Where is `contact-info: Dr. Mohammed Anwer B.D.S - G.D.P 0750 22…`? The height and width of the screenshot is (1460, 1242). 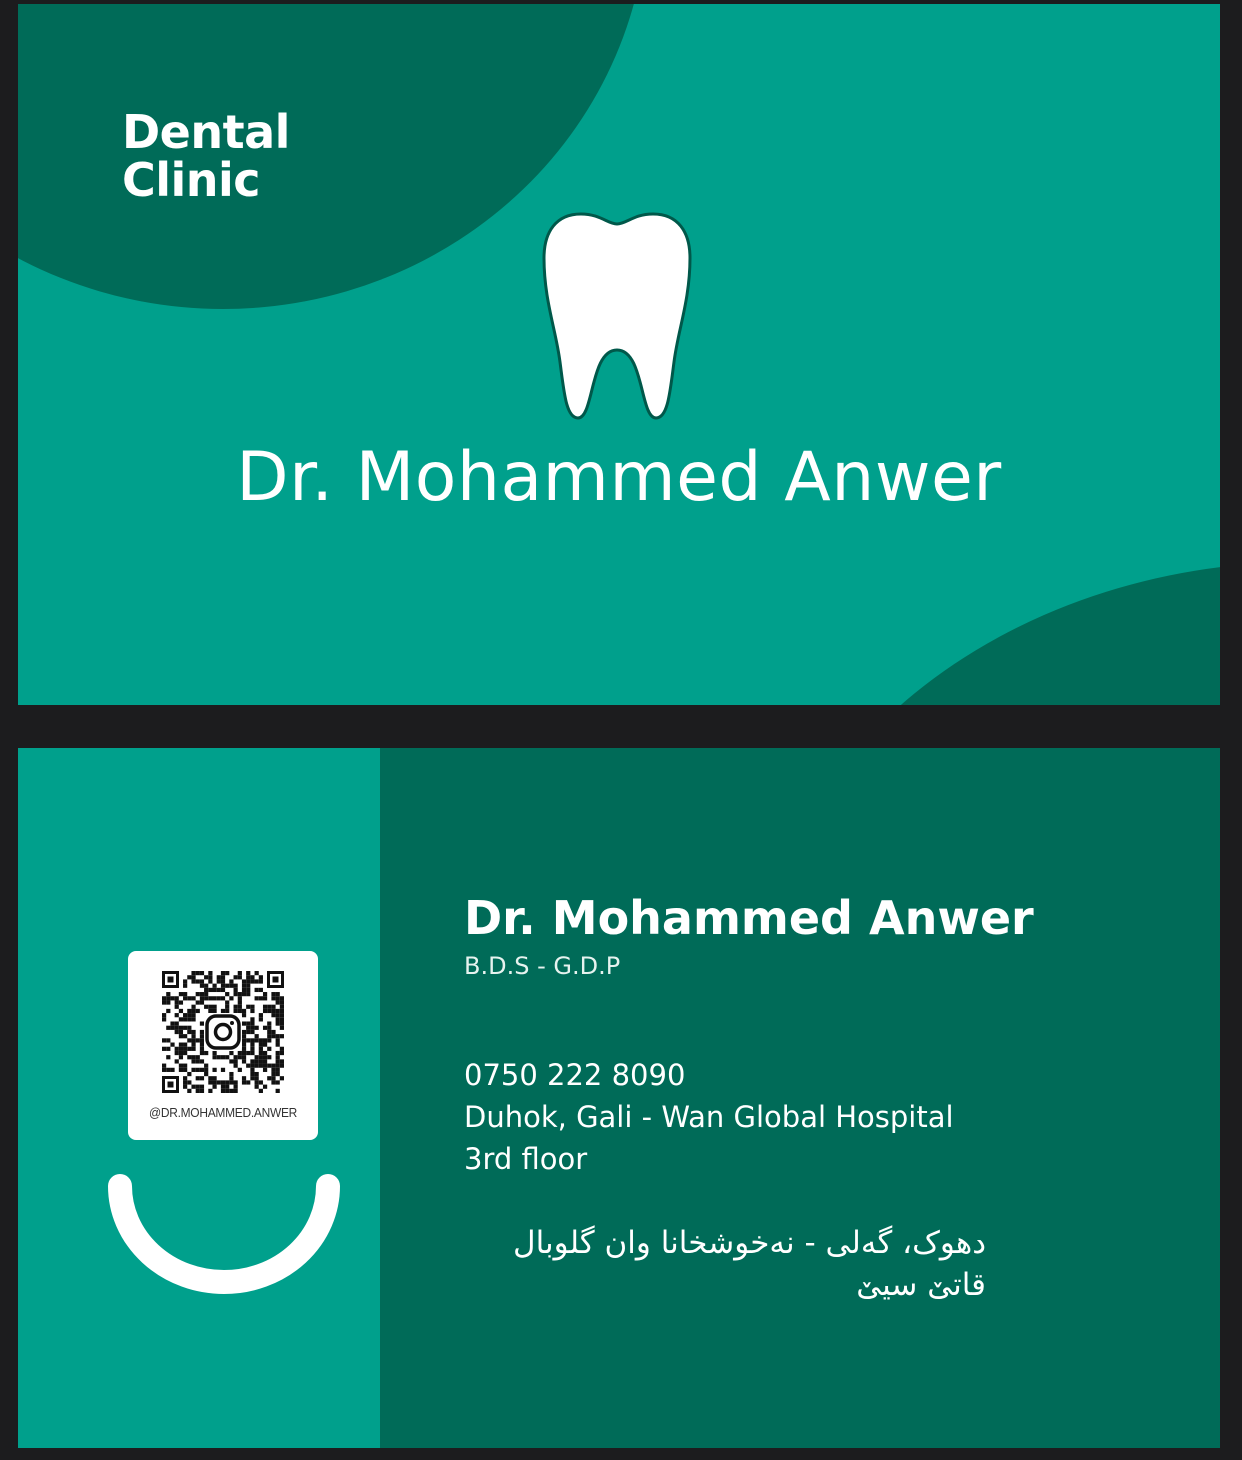 contact-info: Dr. Mohammed Anwer B.D.S - G.D.P 0750 22… is located at coordinates (749, 1097).